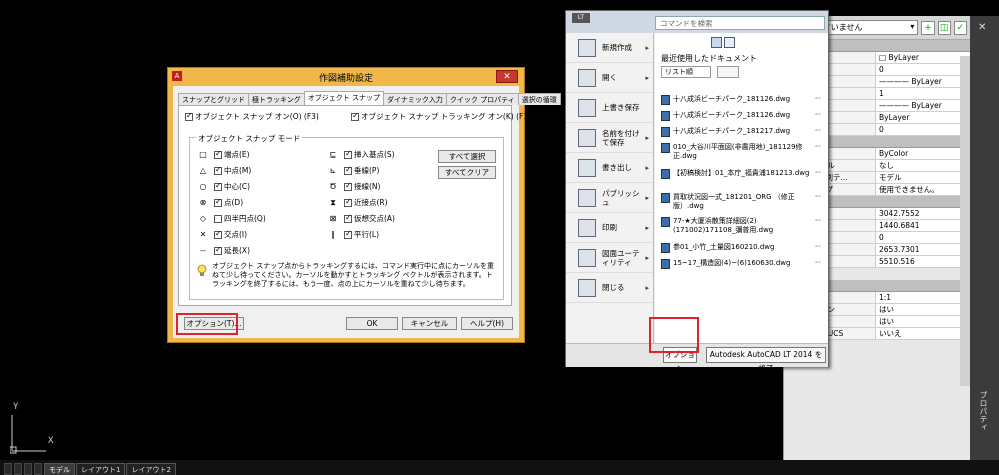  I want to click on recent-document-item: 十八成浜ビーチパーク_181217.dwg ⊷, so click(741, 132).